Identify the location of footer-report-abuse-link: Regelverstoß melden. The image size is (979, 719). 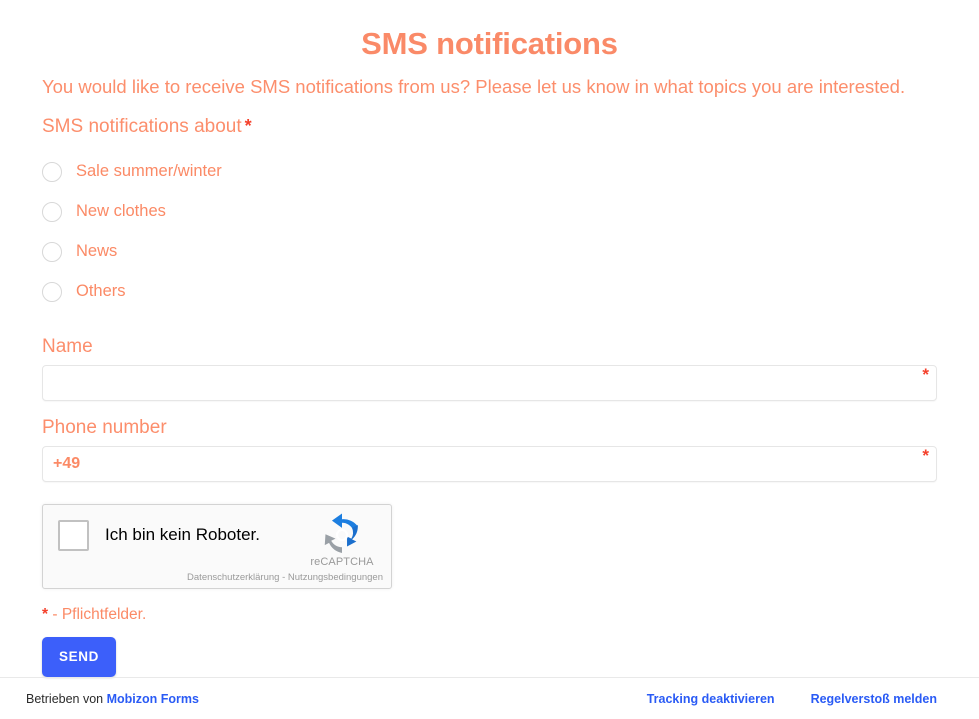
(874, 699).